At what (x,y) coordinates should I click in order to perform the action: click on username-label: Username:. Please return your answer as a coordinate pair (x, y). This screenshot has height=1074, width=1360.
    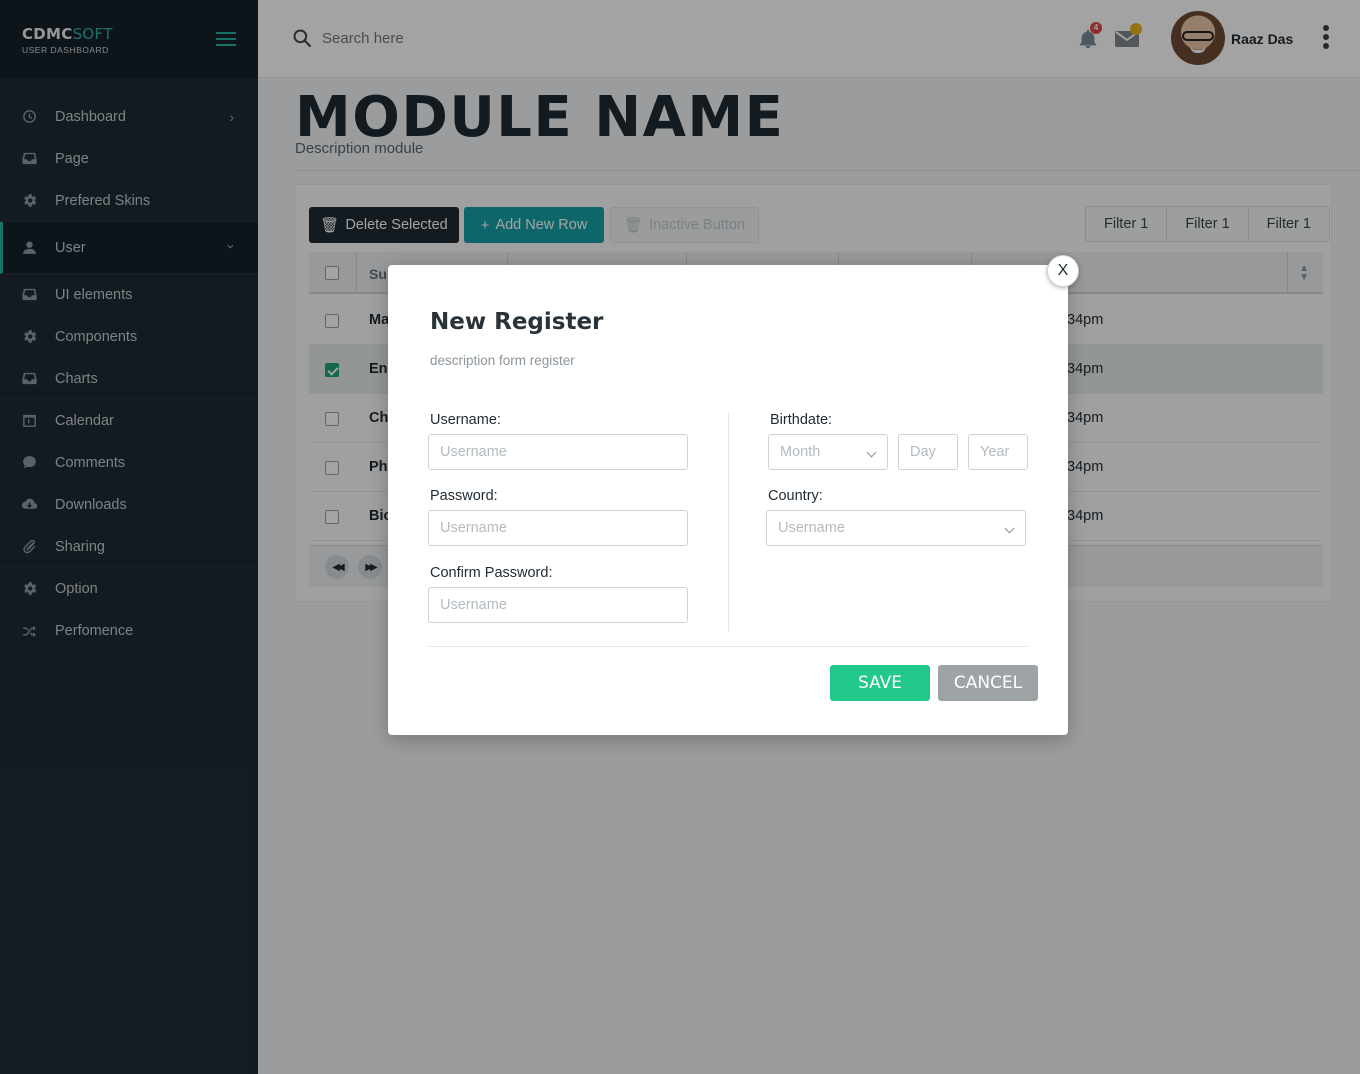
    Looking at the image, I should click on (465, 420).